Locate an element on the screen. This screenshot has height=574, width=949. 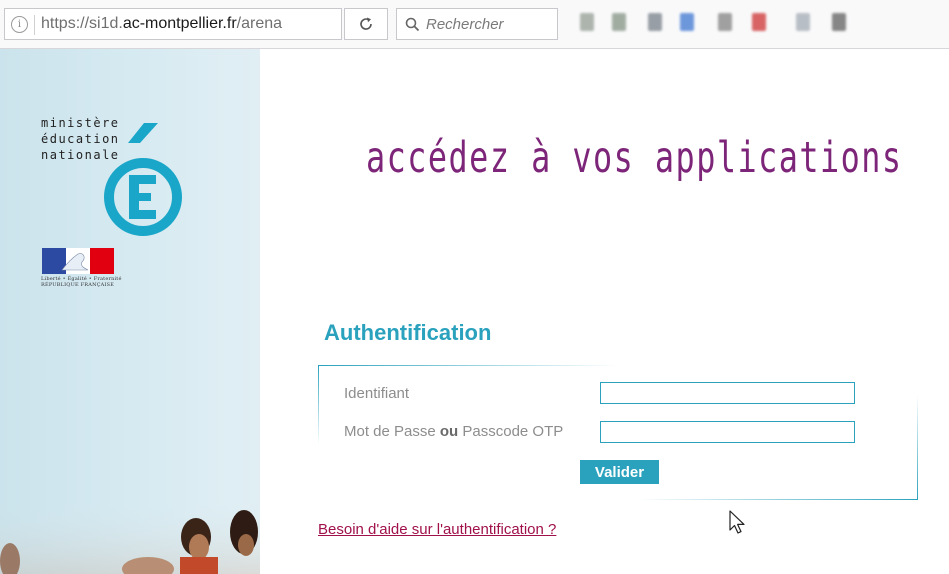
reload-button is located at coordinates (366, 24).